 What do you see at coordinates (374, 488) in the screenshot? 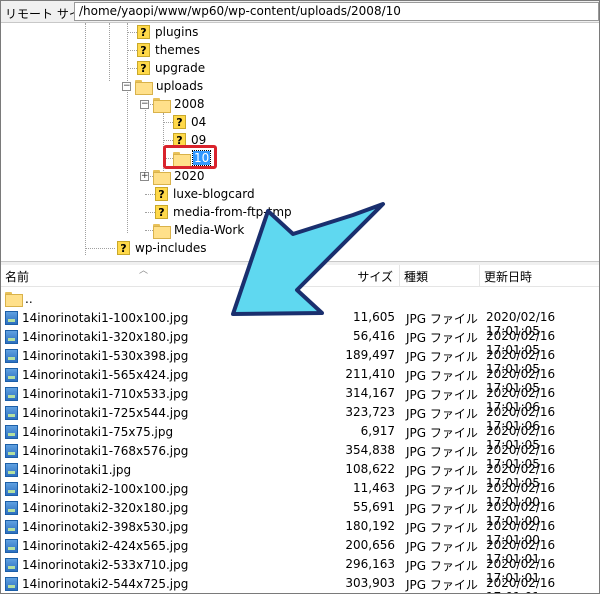
I see `file-size: 11,463` at bounding box center [374, 488].